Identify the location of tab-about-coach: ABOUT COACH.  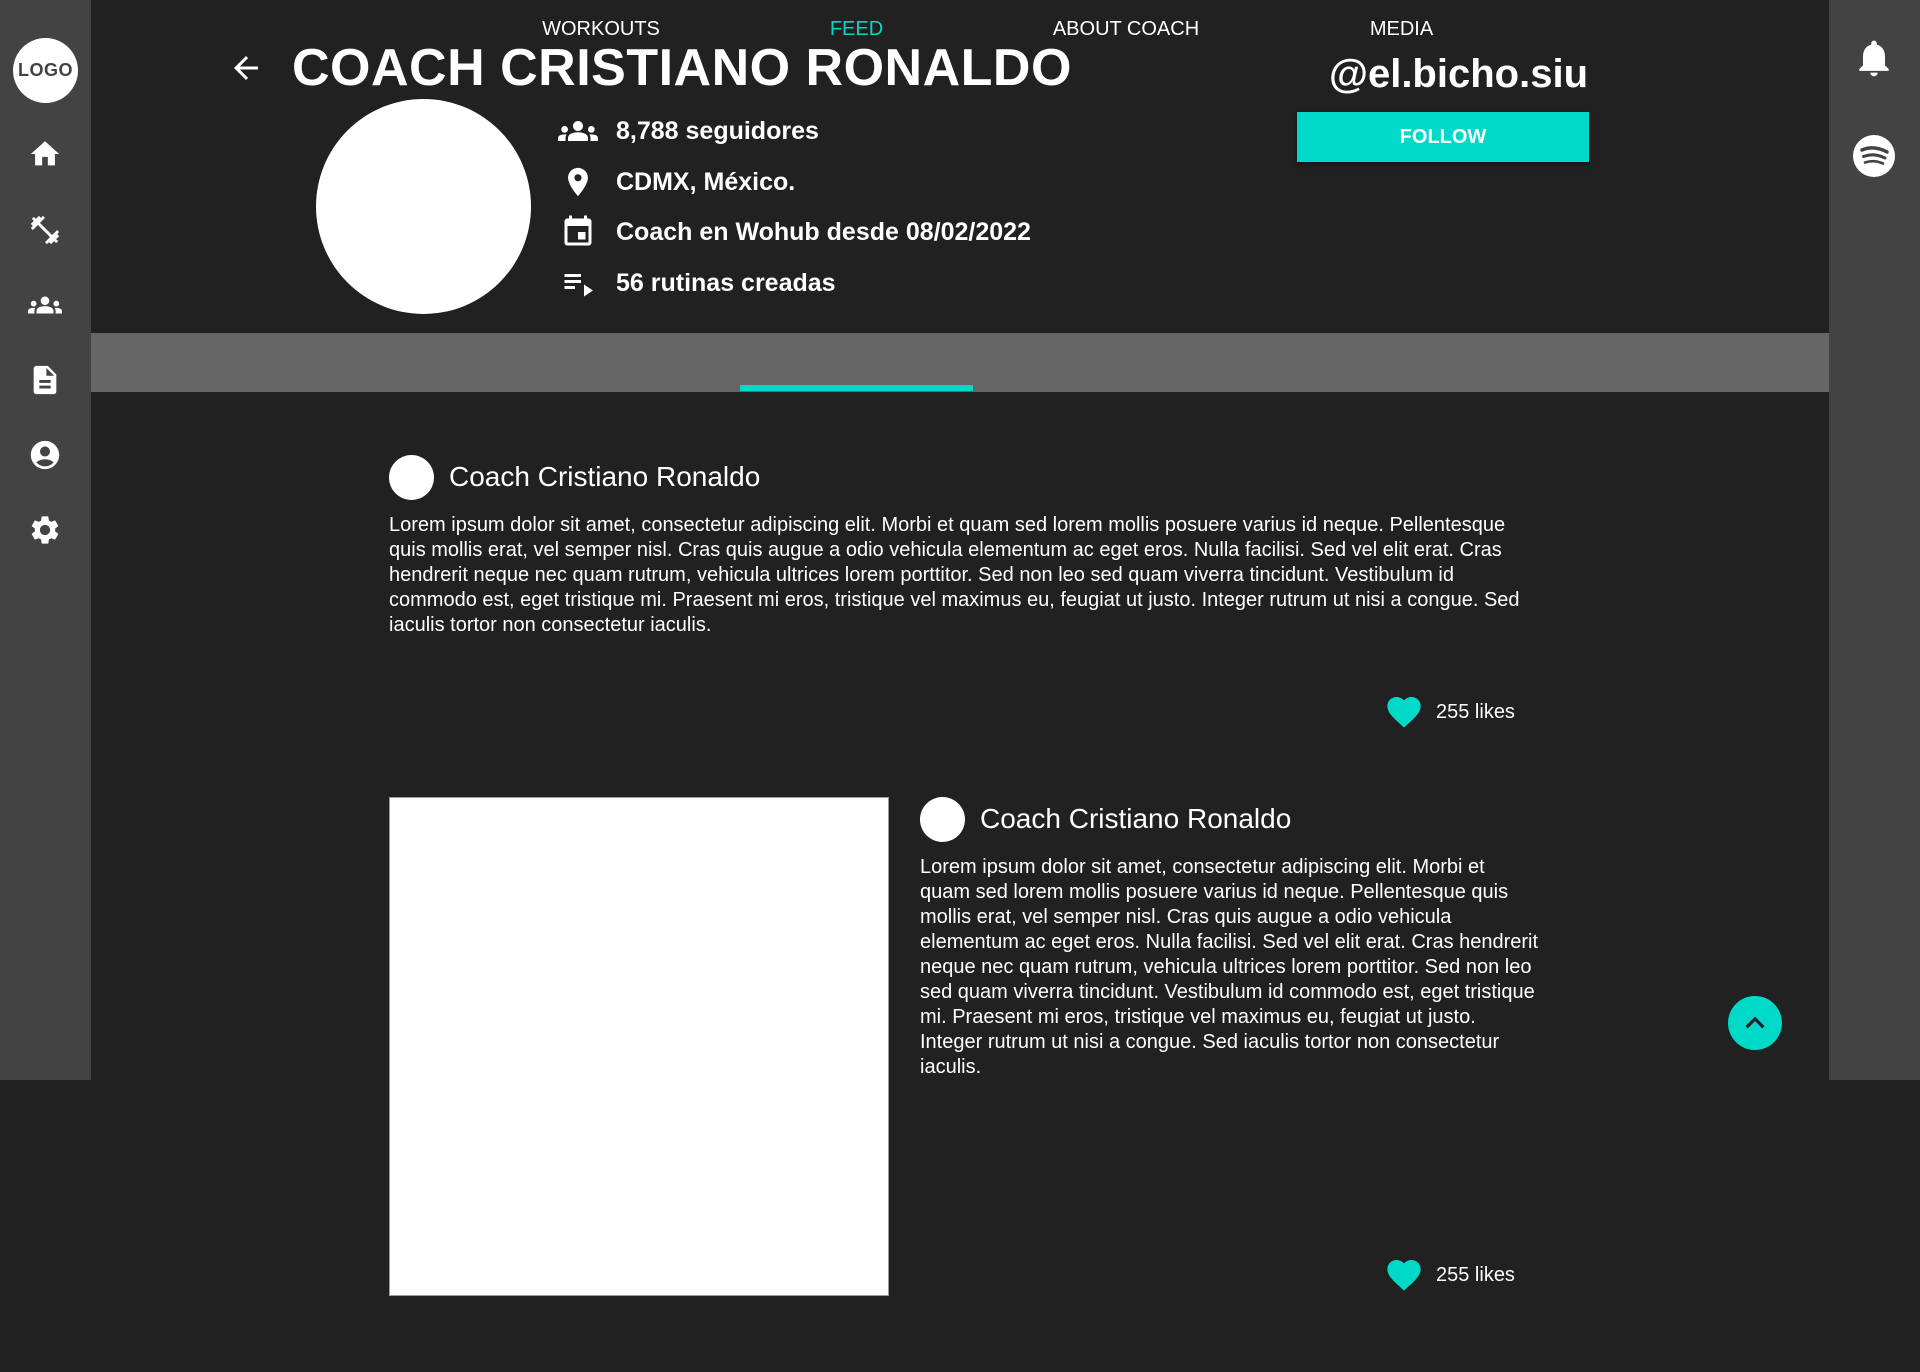
(1126, 29).